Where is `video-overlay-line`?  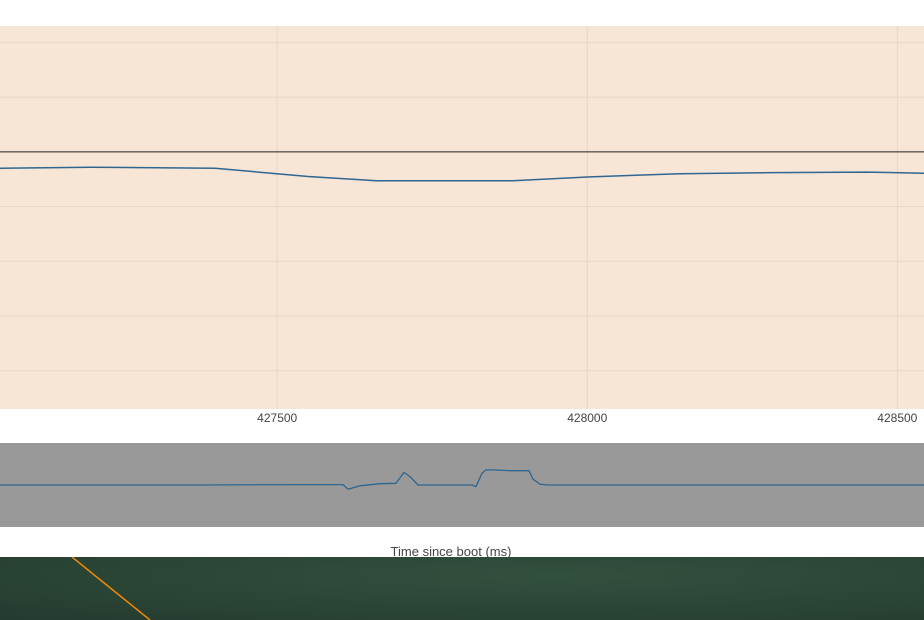 video-overlay-line is located at coordinates (111, 588).